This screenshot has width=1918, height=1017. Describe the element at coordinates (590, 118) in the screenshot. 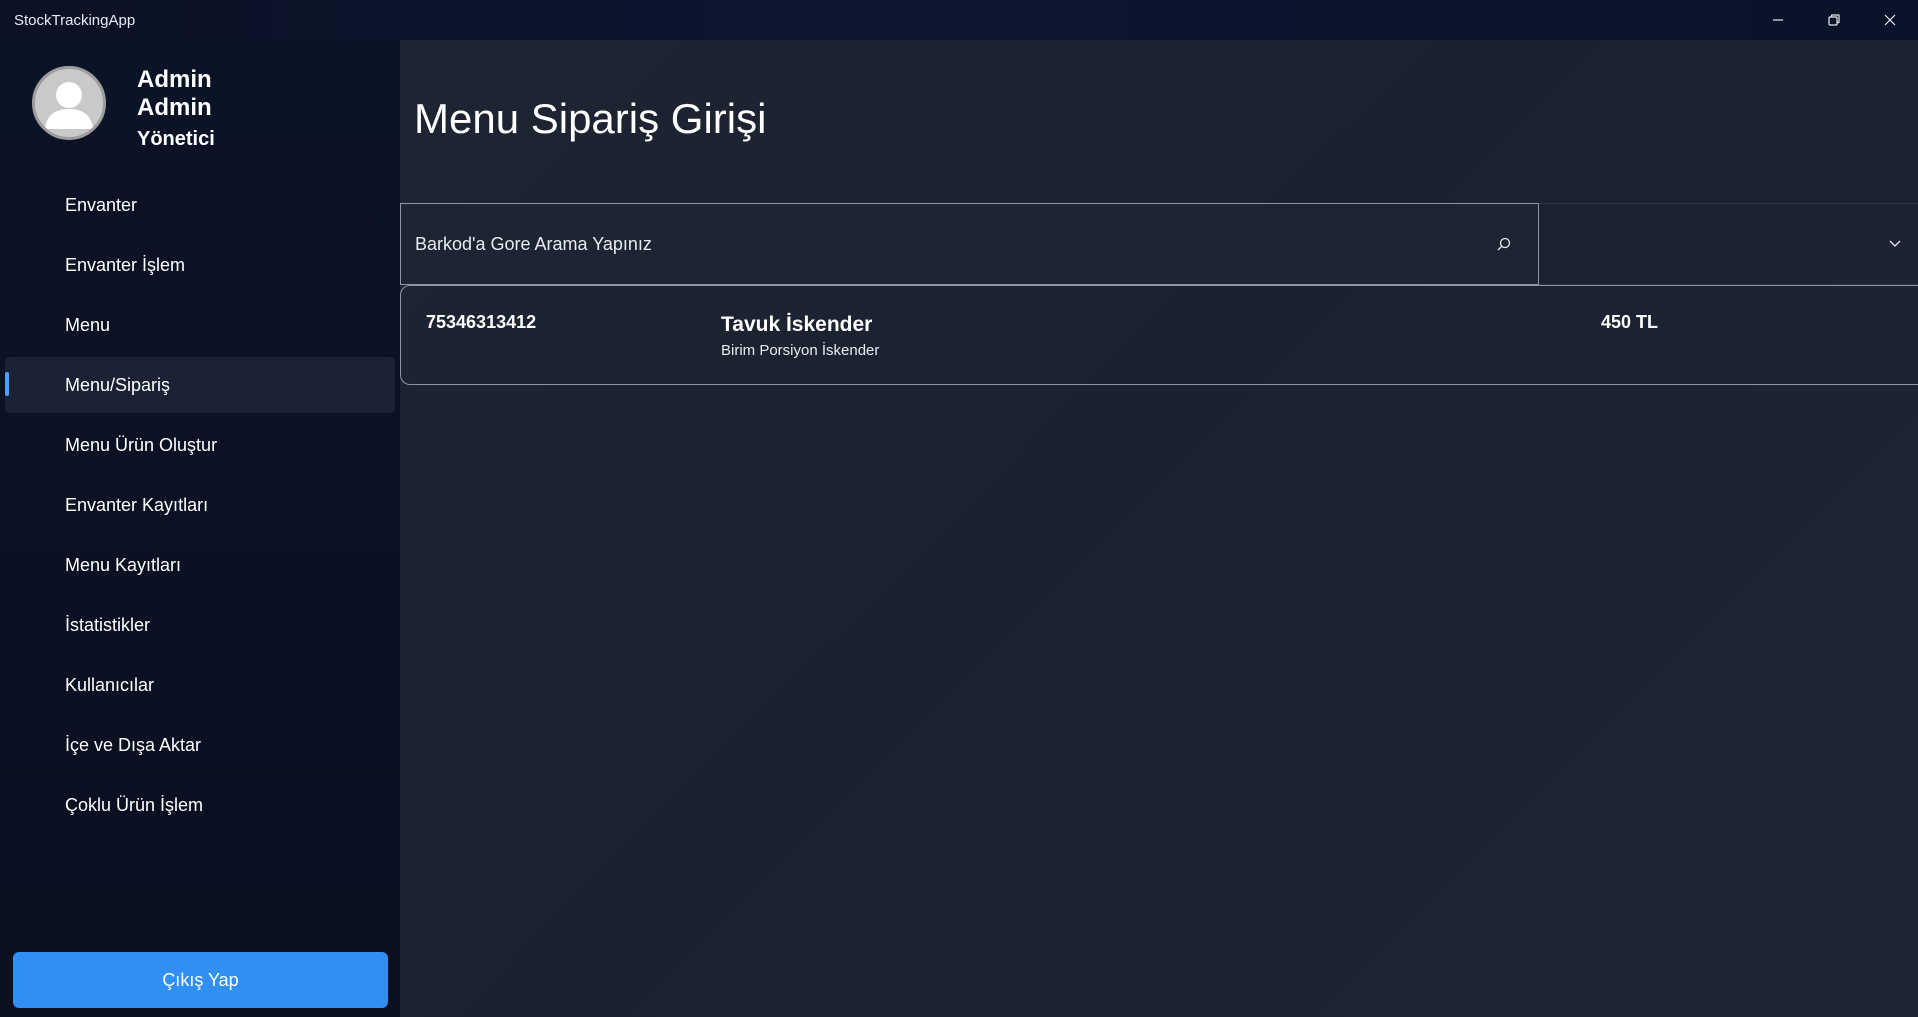

I see `page-title: Menu Sipariş Girişi` at that location.